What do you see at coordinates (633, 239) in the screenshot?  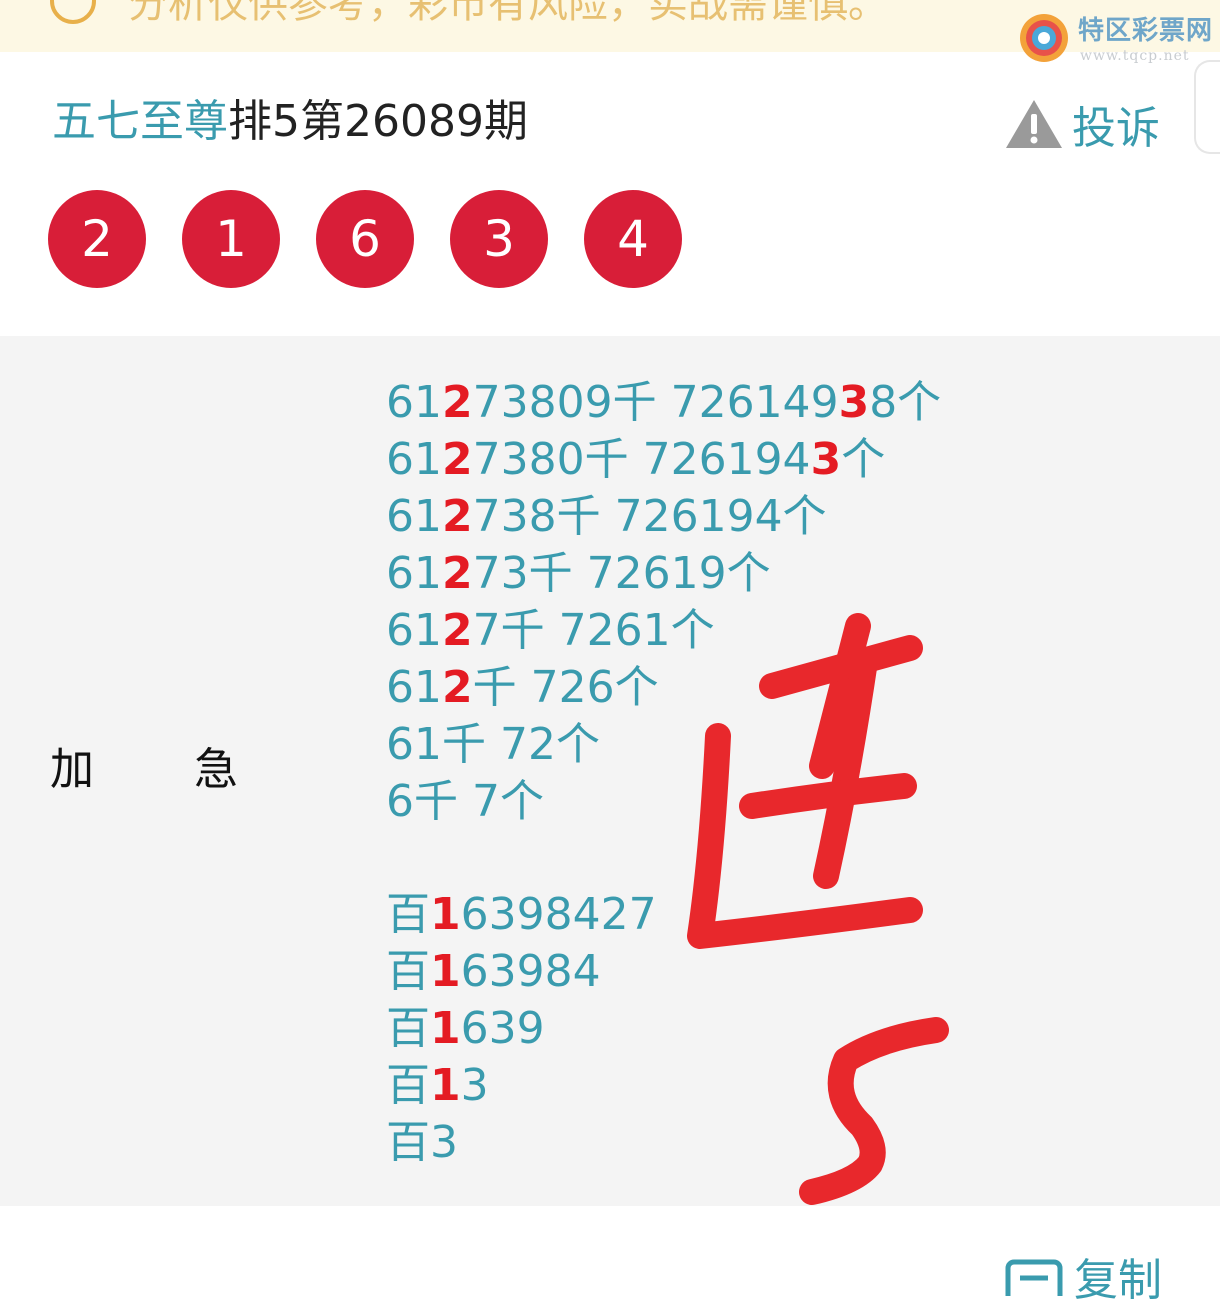 I see `number-ball: 4` at bounding box center [633, 239].